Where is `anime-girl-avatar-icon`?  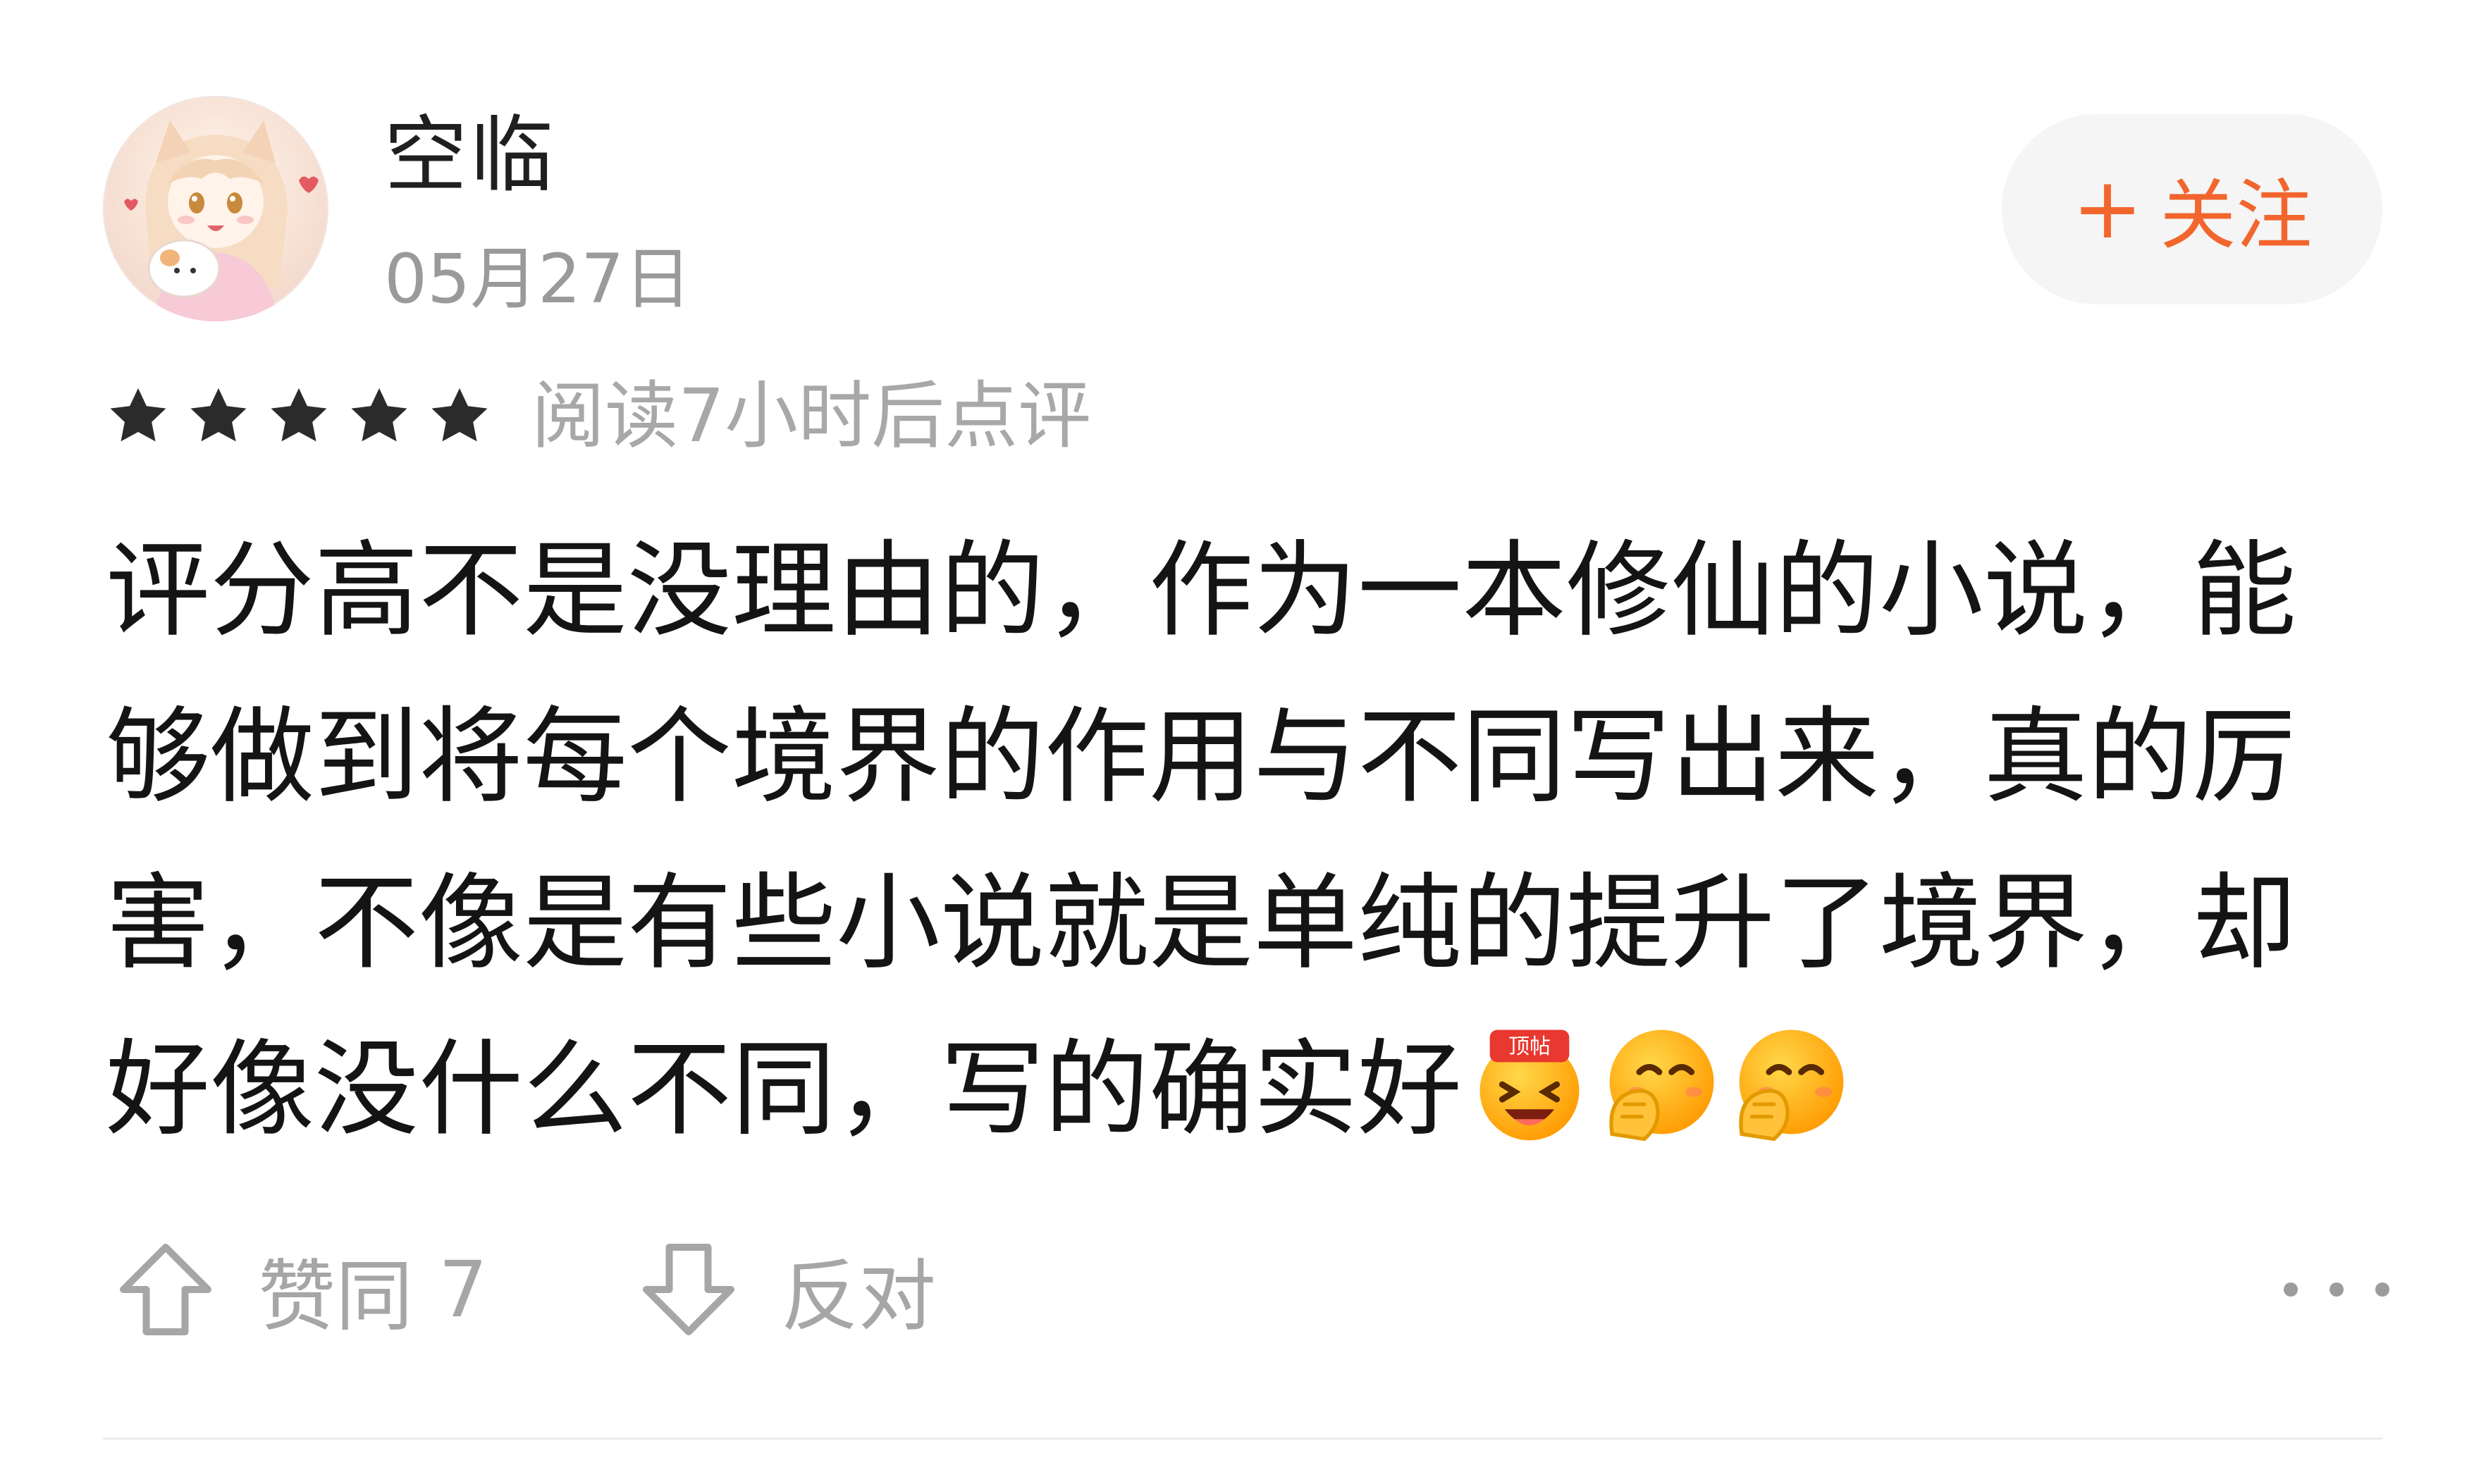 anime-girl-avatar-icon is located at coordinates (221, 220).